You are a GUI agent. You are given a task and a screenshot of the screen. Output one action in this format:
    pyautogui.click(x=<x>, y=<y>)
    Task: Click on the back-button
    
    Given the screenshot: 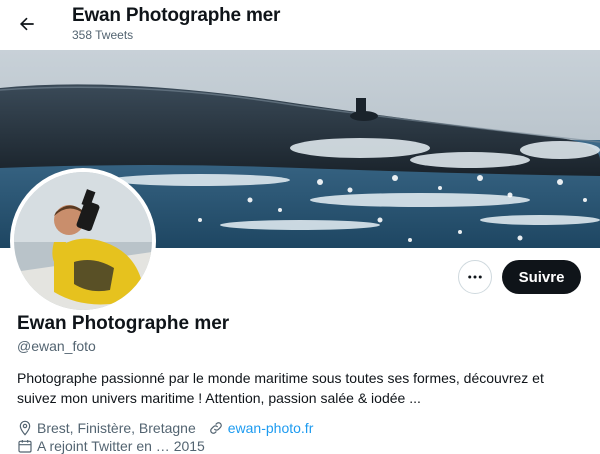 What is the action you would take?
    pyautogui.click(x=27, y=24)
    